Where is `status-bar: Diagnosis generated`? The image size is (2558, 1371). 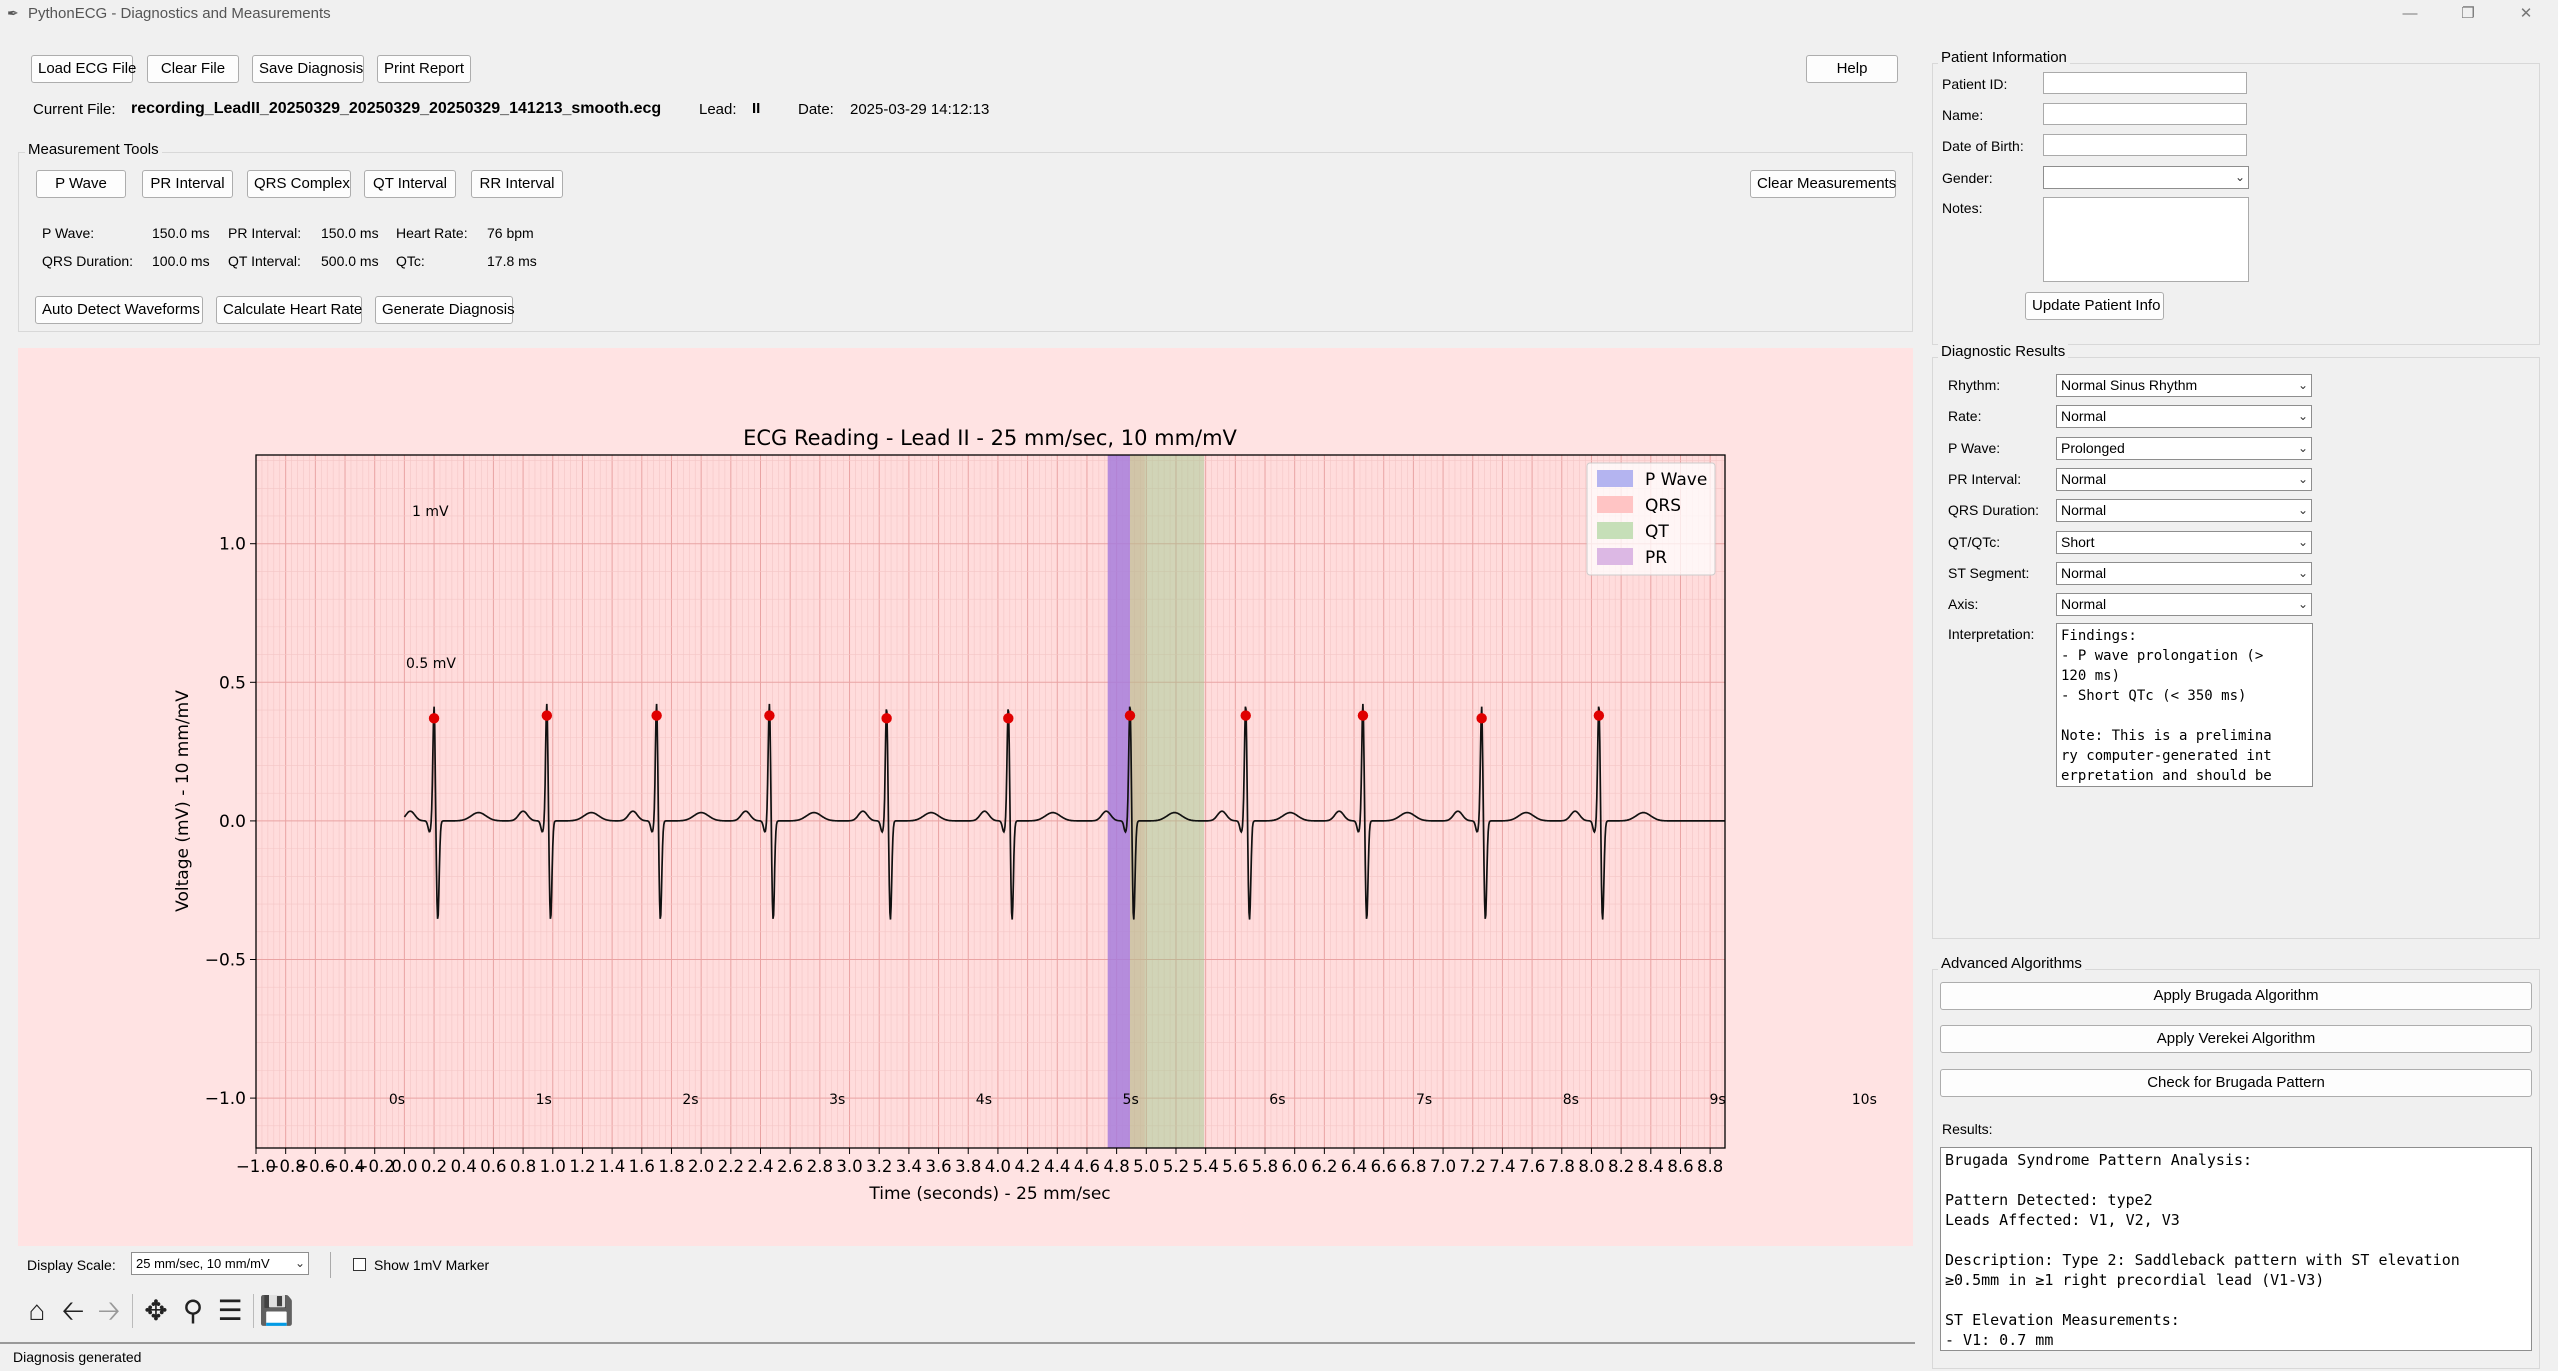 status-bar: Diagnosis generated is located at coordinates (957, 1356).